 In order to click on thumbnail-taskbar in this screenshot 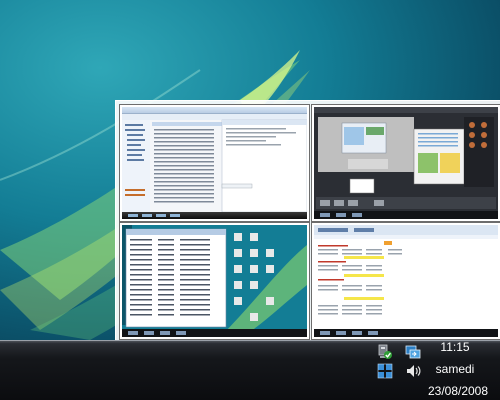, I will do `click(214, 215)`.